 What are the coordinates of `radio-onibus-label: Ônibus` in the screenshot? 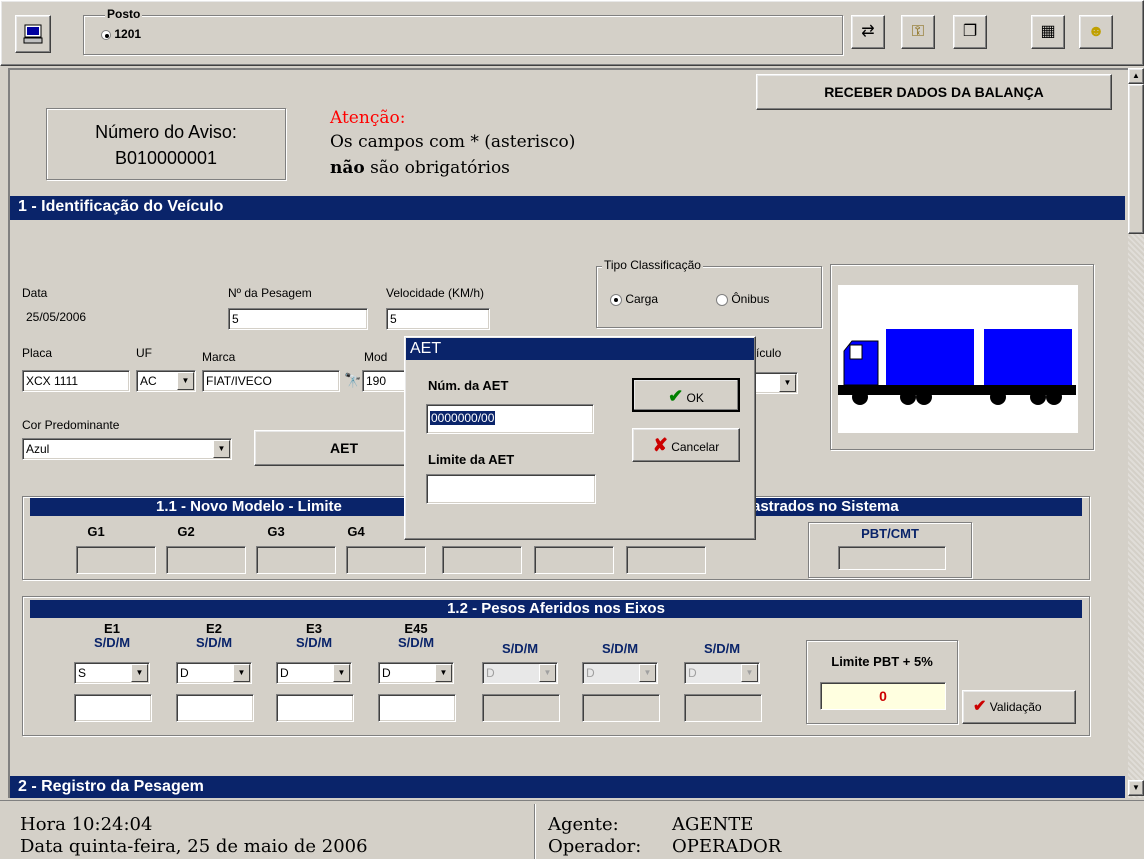 It's located at (750, 299).